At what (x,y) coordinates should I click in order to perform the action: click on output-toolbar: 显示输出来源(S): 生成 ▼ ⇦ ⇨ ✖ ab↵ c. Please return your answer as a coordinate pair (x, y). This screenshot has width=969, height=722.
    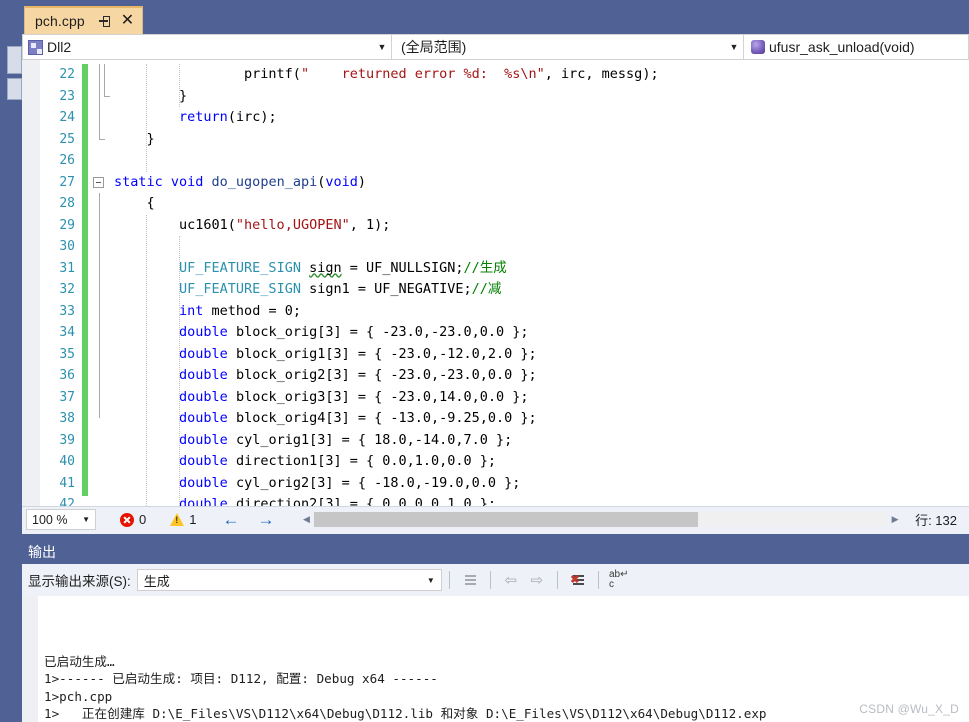
    Looking at the image, I should click on (495, 580).